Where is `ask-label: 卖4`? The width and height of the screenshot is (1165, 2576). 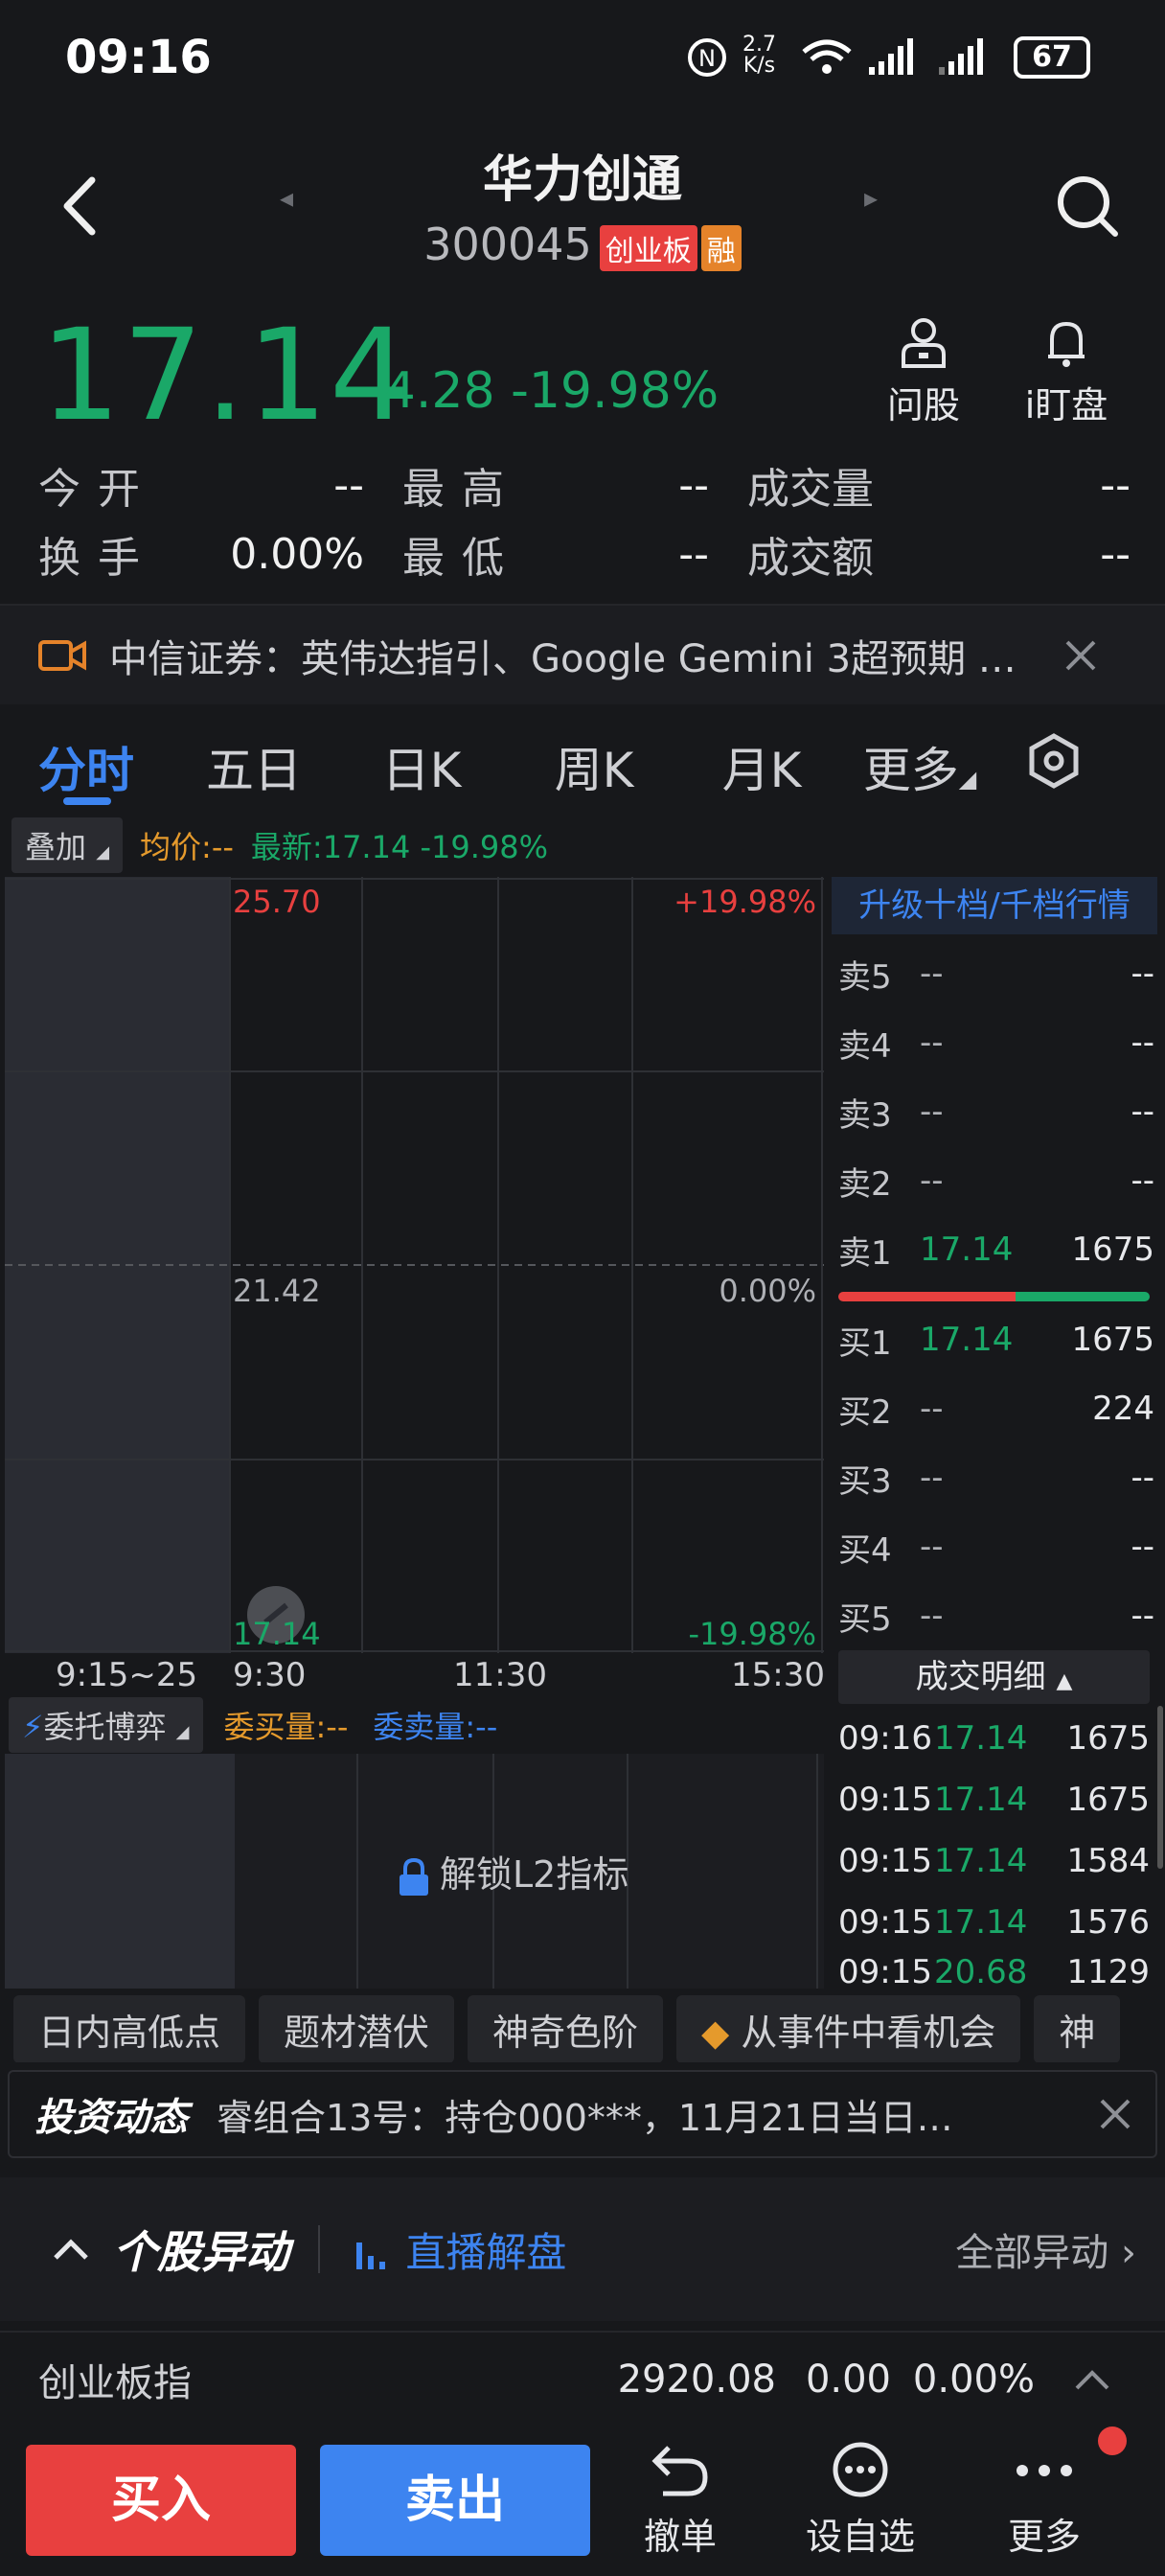 ask-label: 卖4 is located at coordinates (865, 1046).